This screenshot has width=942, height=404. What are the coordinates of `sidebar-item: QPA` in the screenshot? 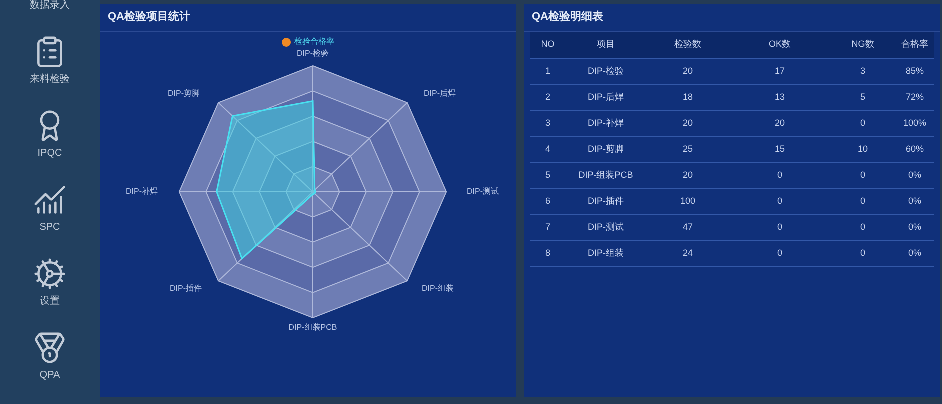 It's located at (50, 357).